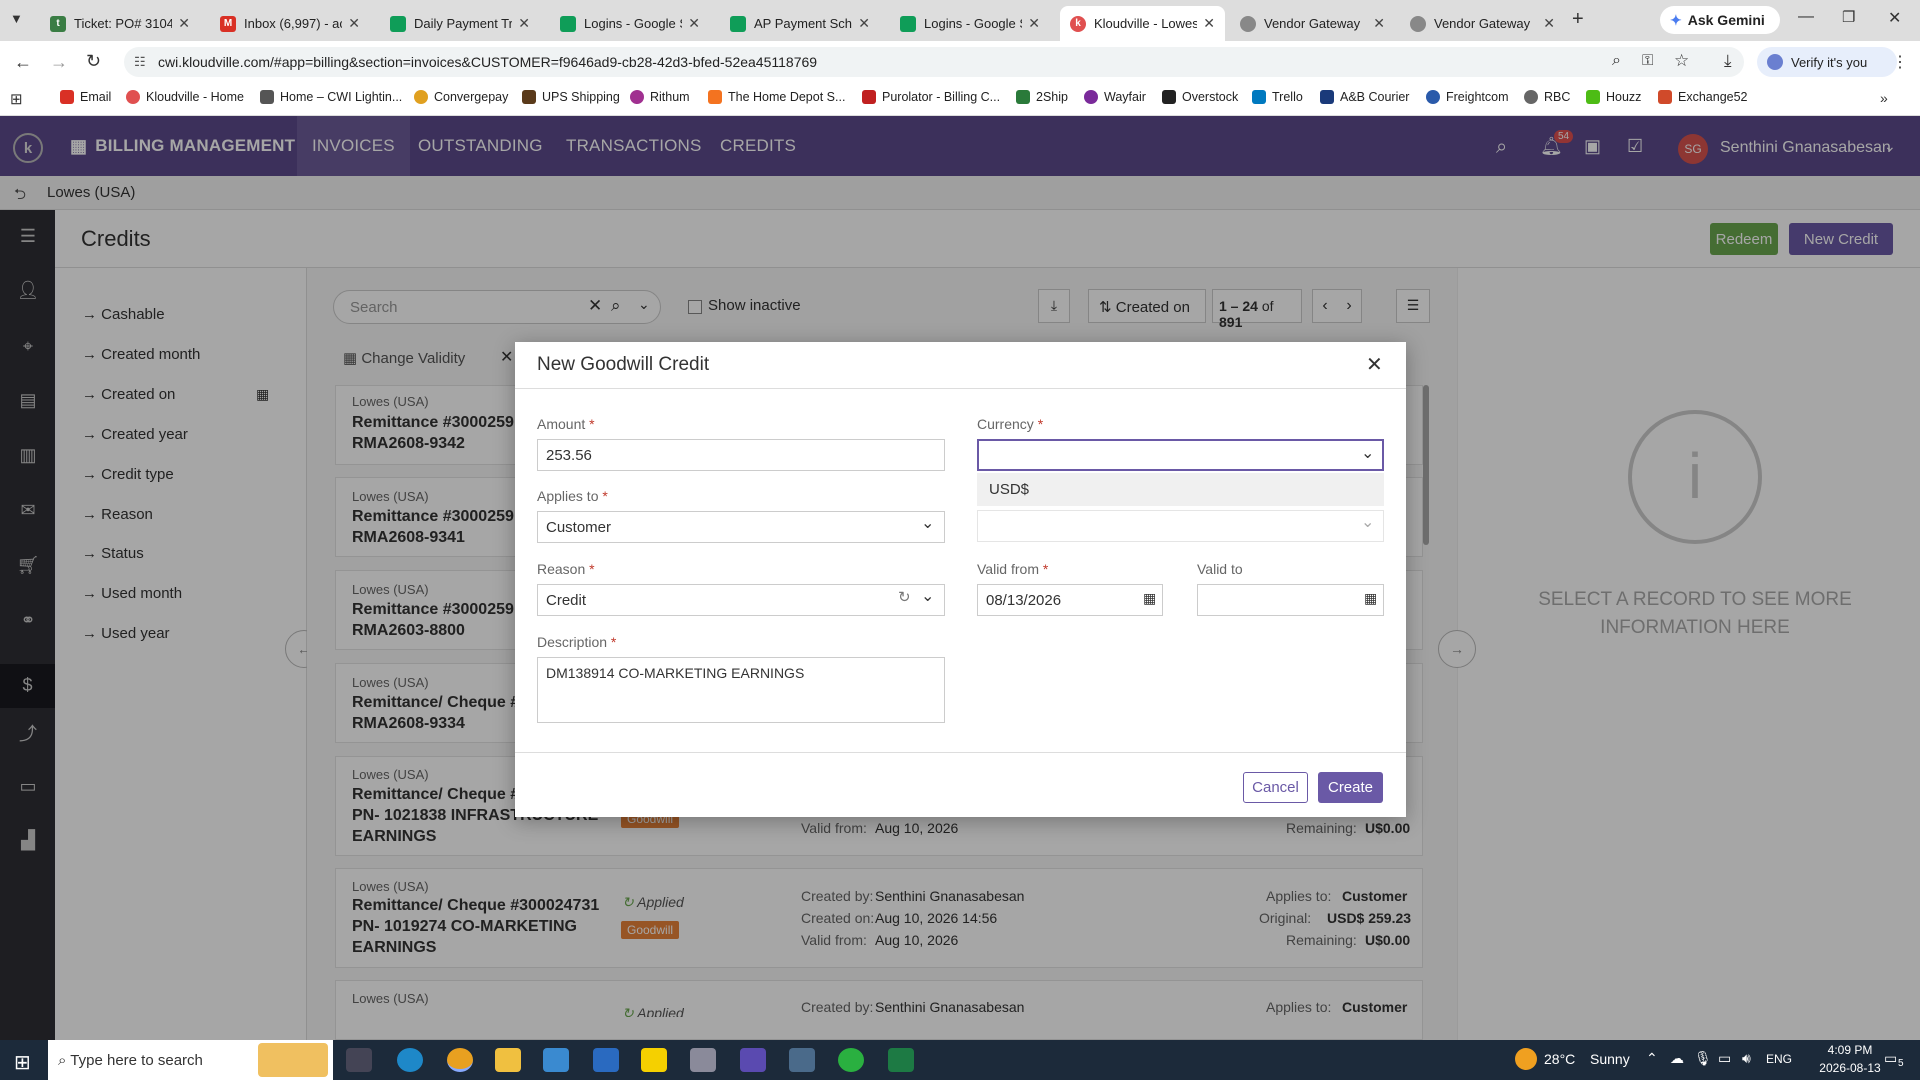 The image size is (1920, 1080). Describe the element at coordinates (1200, 97) in the screenshot. I see `bookmark-item: Overstock` at that location.